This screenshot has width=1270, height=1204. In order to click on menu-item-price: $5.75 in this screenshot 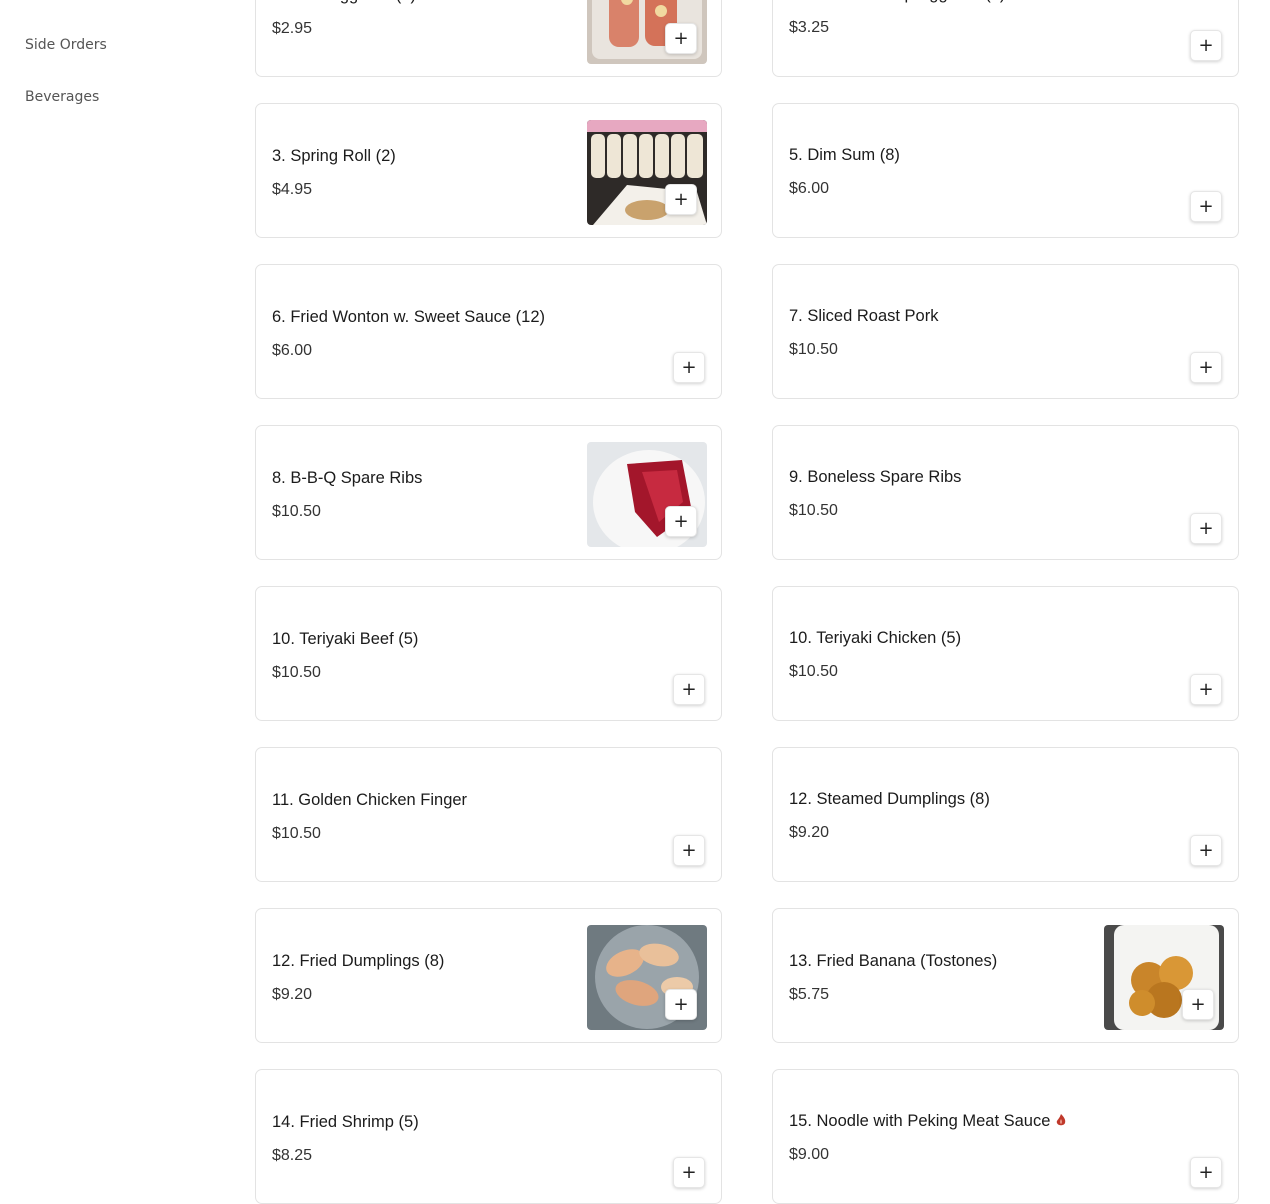, I will do `click(809, 994)`.